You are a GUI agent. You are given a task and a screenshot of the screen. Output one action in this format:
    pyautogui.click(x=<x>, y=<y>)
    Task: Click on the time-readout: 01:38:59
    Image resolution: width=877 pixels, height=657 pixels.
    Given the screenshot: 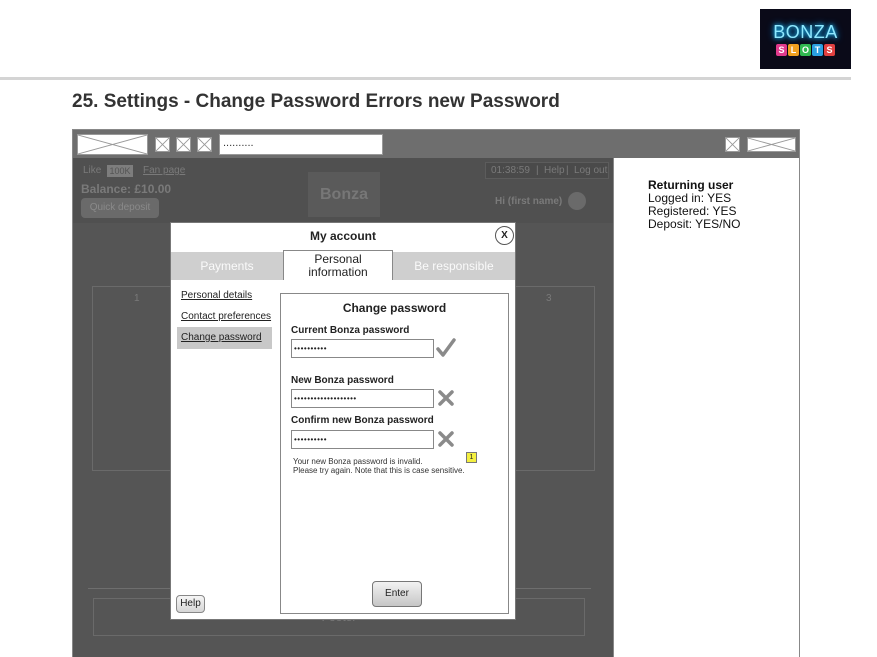 What is the action you would take?
    pyautogui.click(x=510, y=170)
    